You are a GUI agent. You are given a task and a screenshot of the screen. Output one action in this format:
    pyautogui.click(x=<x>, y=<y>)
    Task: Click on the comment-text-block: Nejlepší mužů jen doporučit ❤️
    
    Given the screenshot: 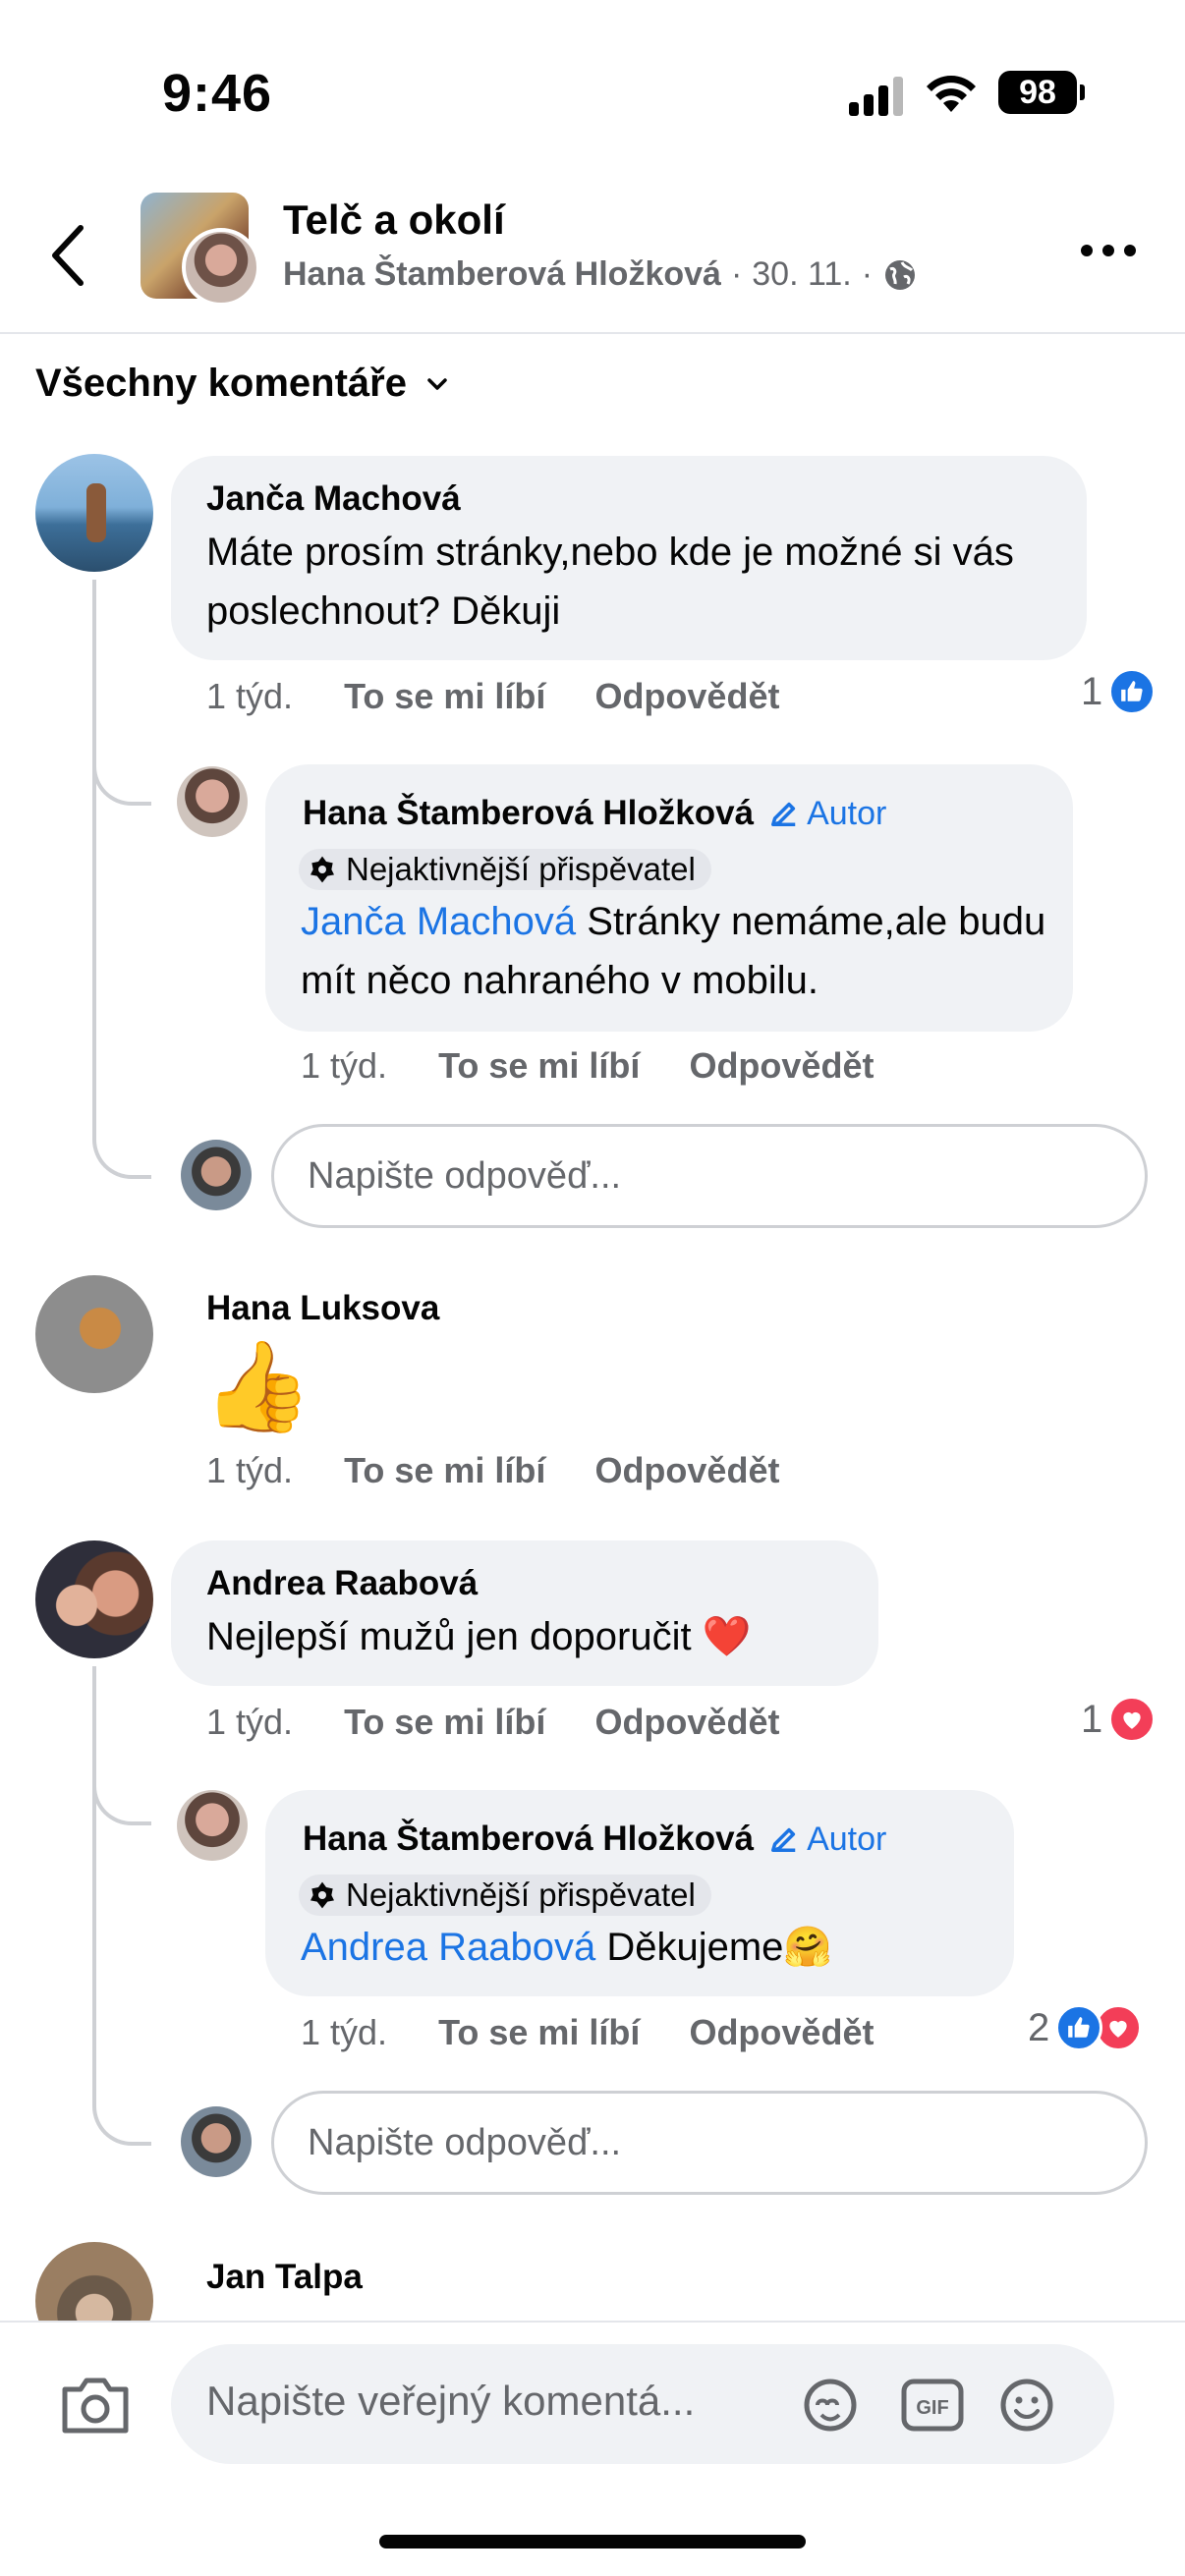 What is the action you would take?
    pyautogui.click(x=479, y=1636)
    